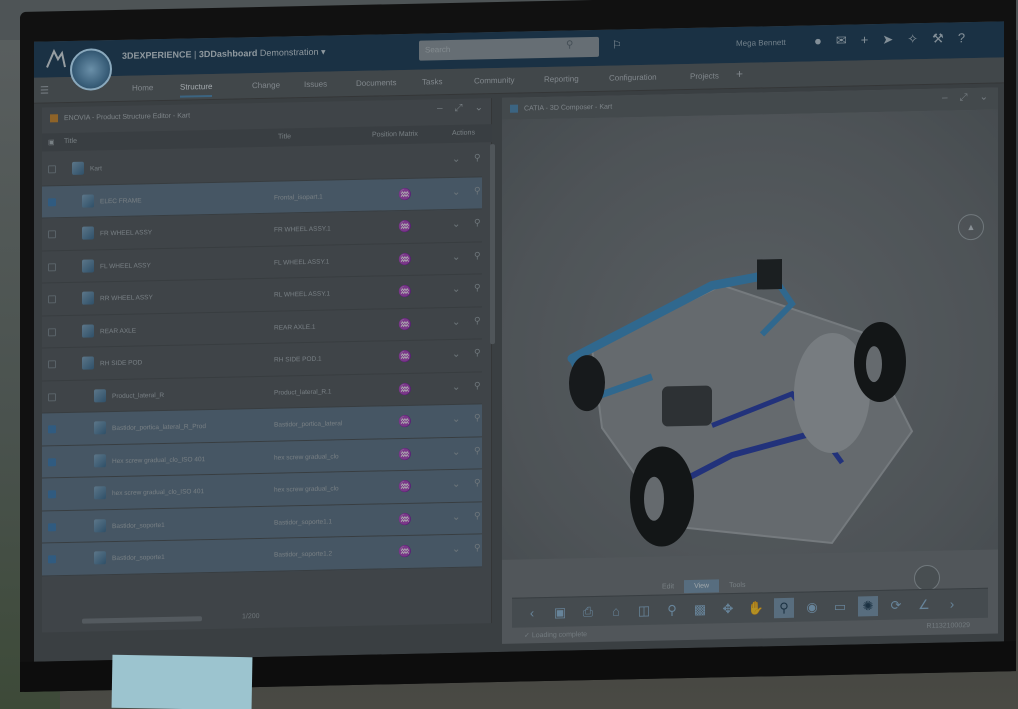  What do you see at coordinates (761, 43) in the screenshot?
I see `user-name: Mega Bennett` at bounding box center [761, 43].